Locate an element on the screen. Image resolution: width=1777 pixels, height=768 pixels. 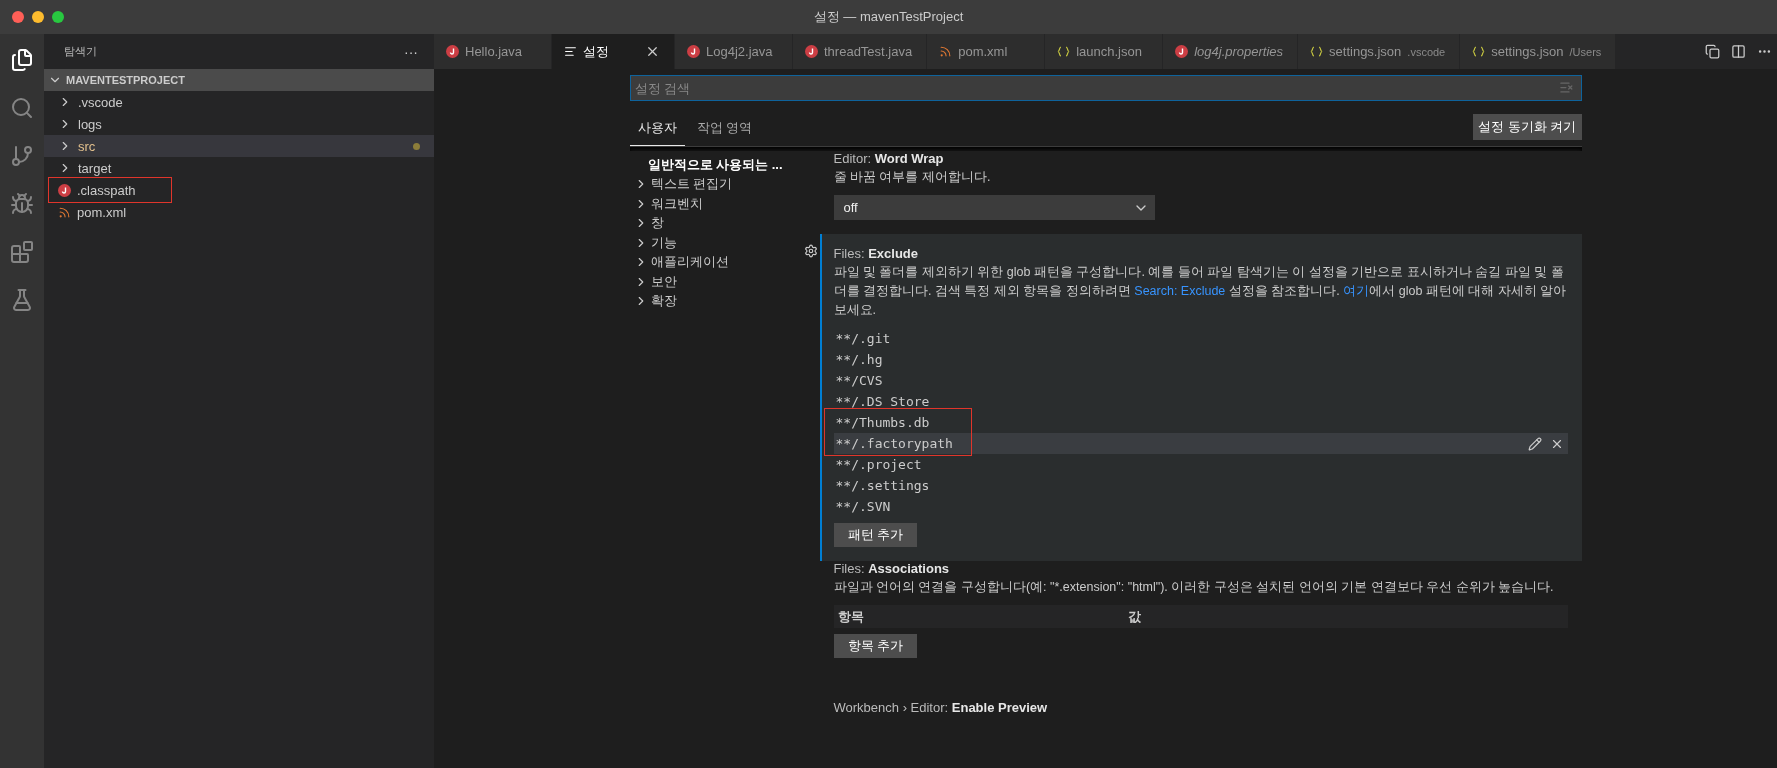
section-header: MAVENTESTPROJECT is located at coordinates (239, 80).